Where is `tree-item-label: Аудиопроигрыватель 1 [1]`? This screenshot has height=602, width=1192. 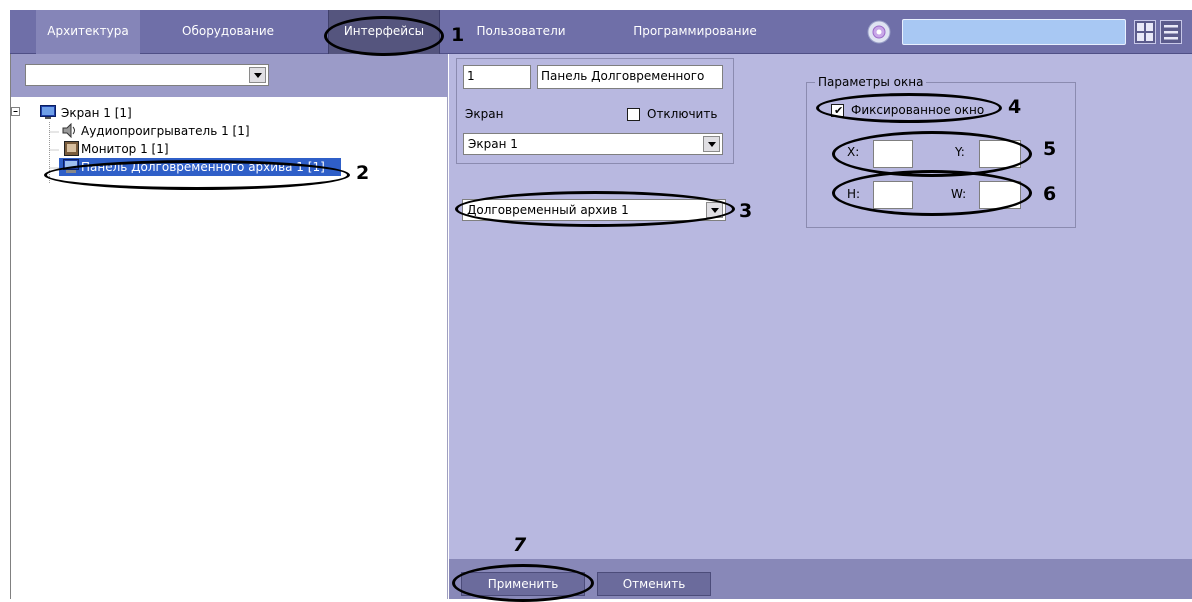 tree-item-label: Аудиопроигрыватель 1 [1] is located at coordinates (165, 131).